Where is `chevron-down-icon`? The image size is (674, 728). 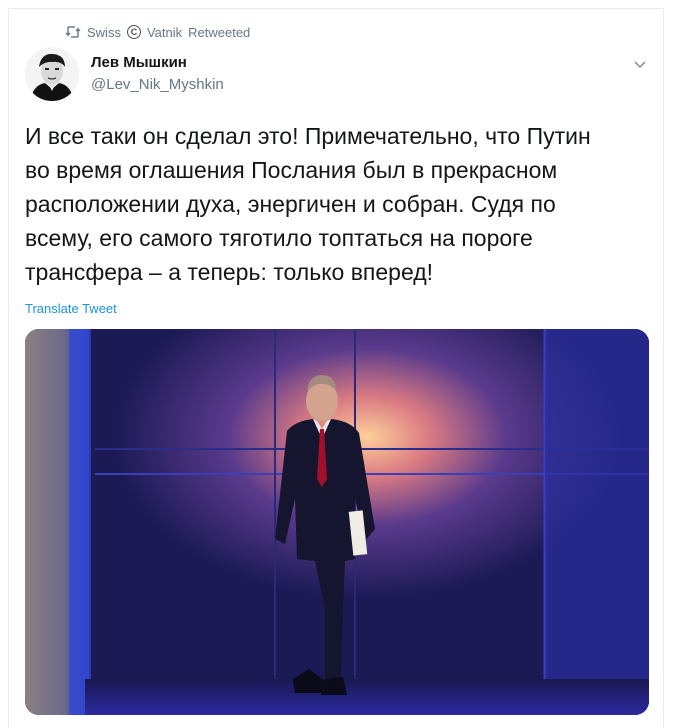 chevron-down-icon is located at coordinates (640, 64).